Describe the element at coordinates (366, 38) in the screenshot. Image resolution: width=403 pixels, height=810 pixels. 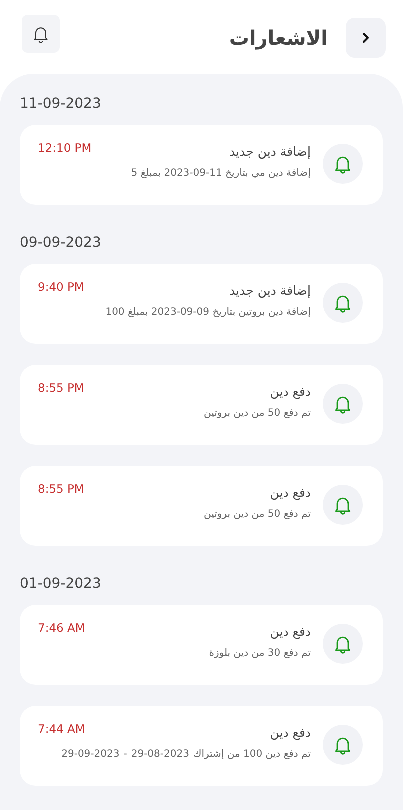
I see `chevron-icon` at that location.